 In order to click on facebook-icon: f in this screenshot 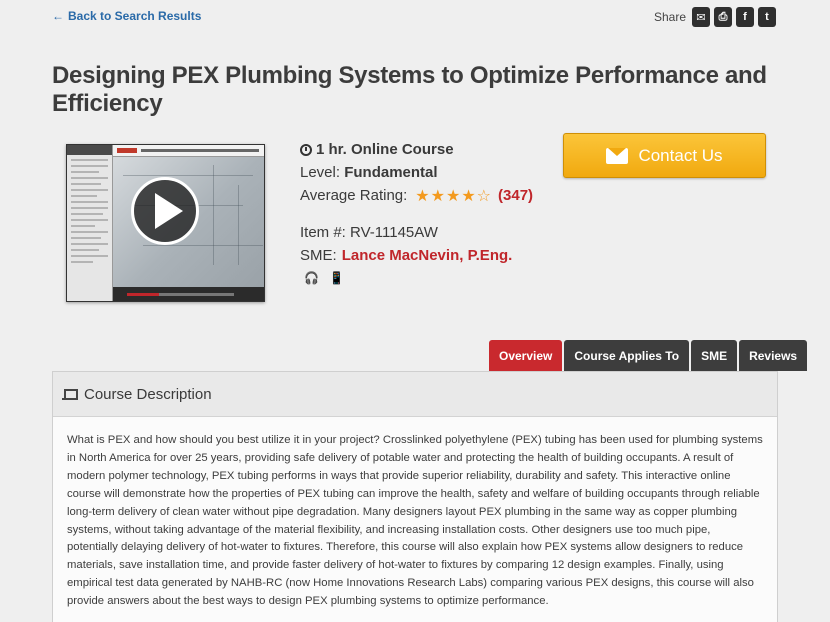, I will do `click(745, 17)`.